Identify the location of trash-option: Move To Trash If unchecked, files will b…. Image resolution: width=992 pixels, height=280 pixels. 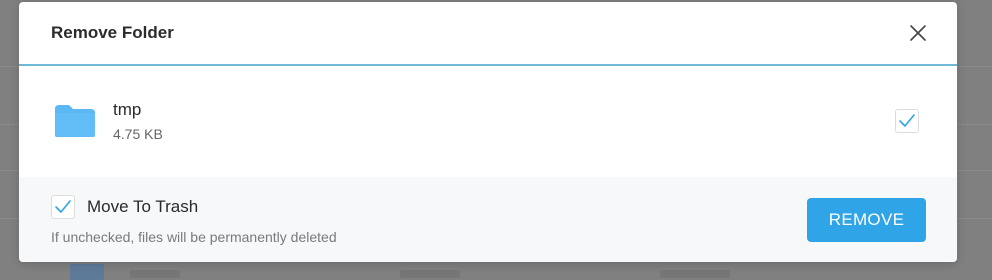
(194, 219).